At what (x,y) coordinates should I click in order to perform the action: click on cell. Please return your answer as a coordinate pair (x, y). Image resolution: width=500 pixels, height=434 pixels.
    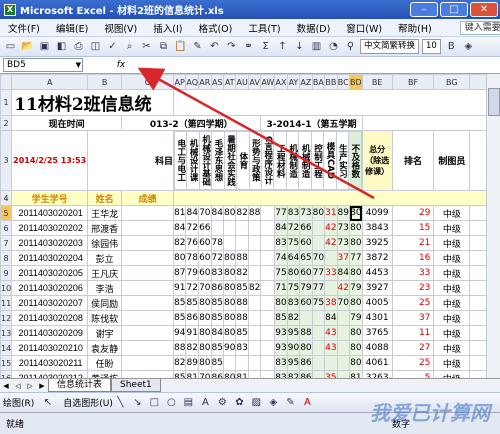
    Looking at the image, I should click on (430, 123).